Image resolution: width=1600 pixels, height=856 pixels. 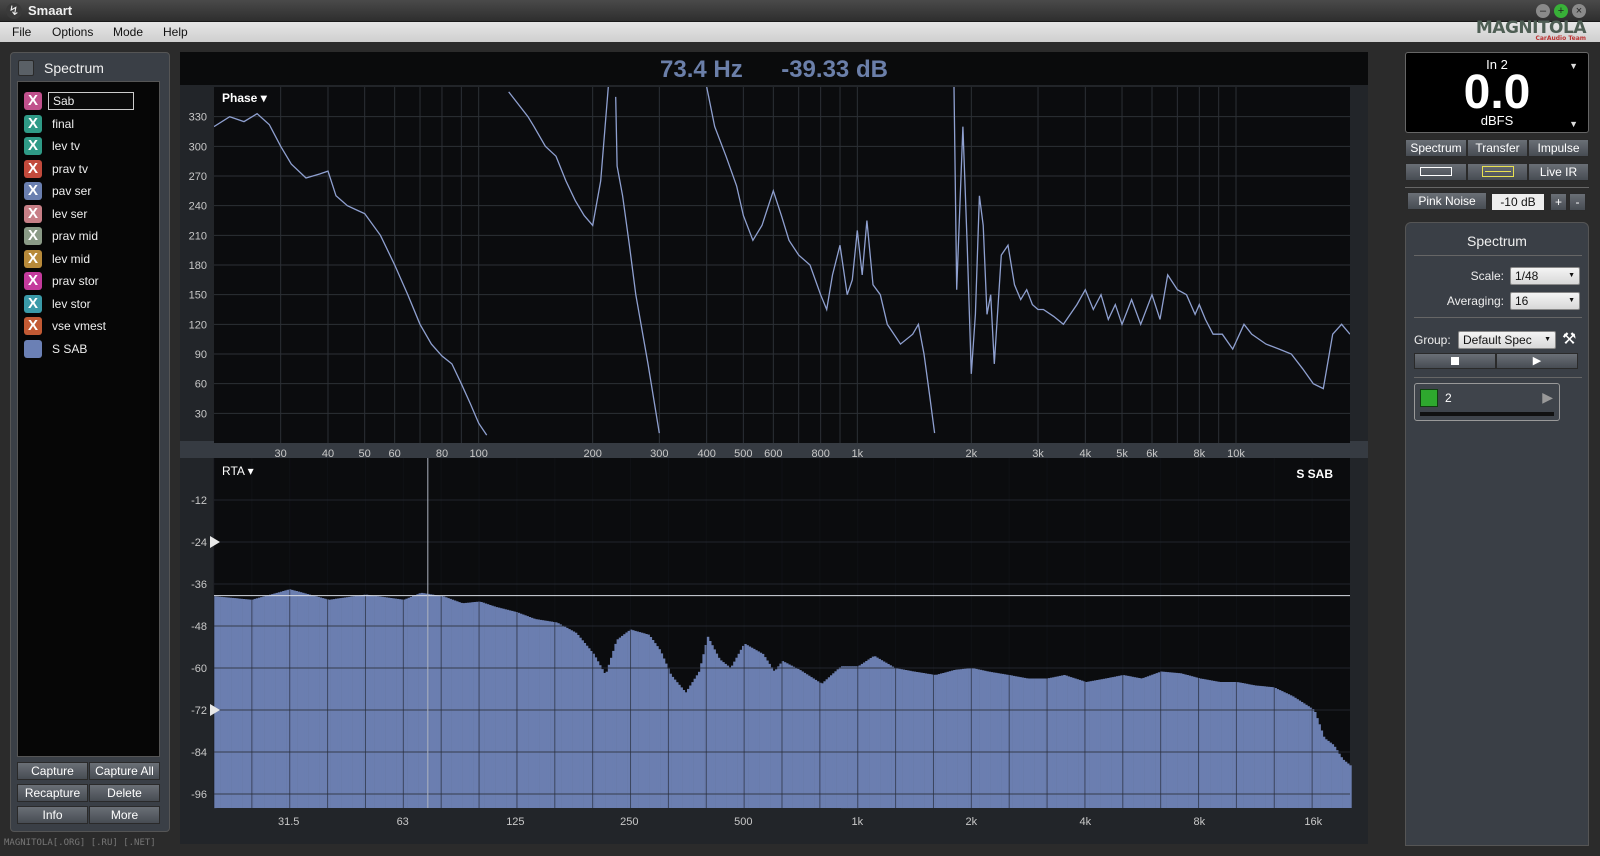 What do you see at coordinates (629, 822) in the screenshot?
I see `rta-x-tick-label: 250` at bounding box center [629, 822].